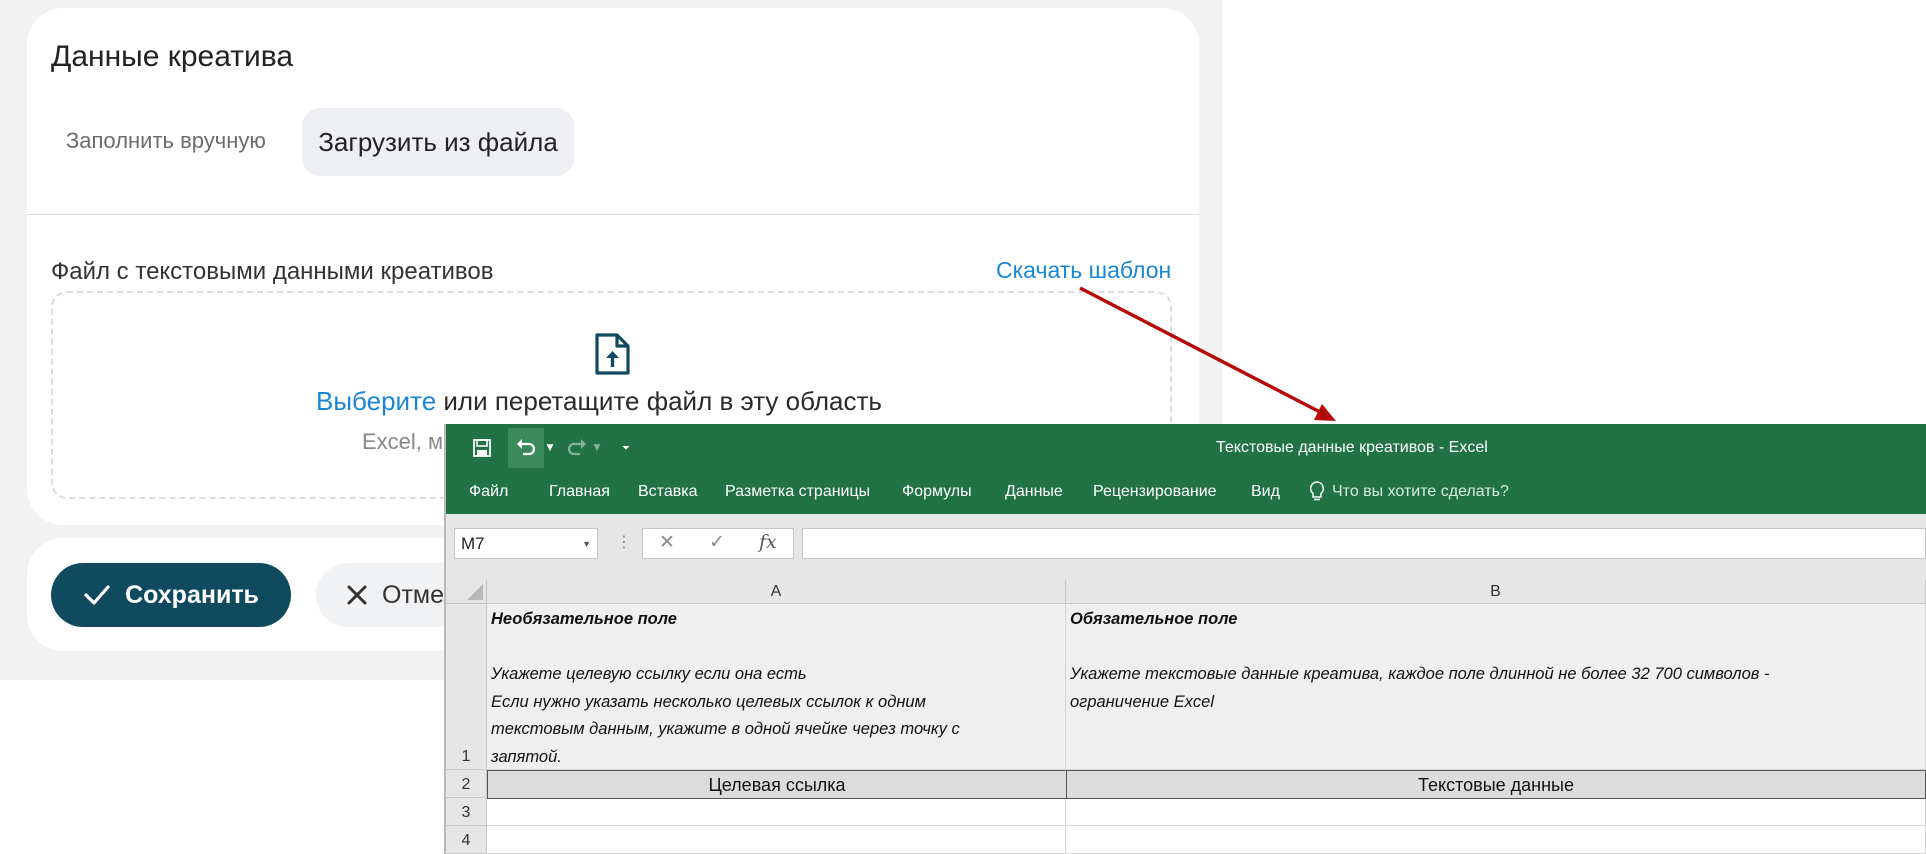 The height and width of the screenshot is (854, 1926). What do you see at coordinates (526, 448) in the screenshot?
I see `undo-icon` at bounding box center [526, 448].